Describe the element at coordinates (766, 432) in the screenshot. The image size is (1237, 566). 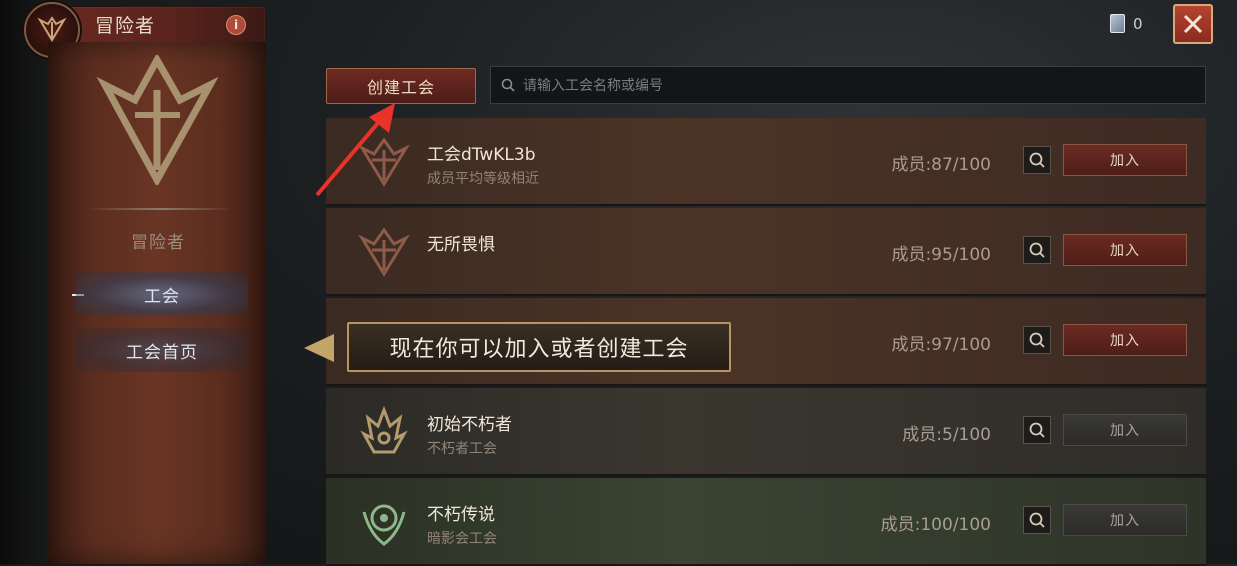
I see `guild-row: 初始不朽者 不朽者工会 成员:5/100 加入` at that location.